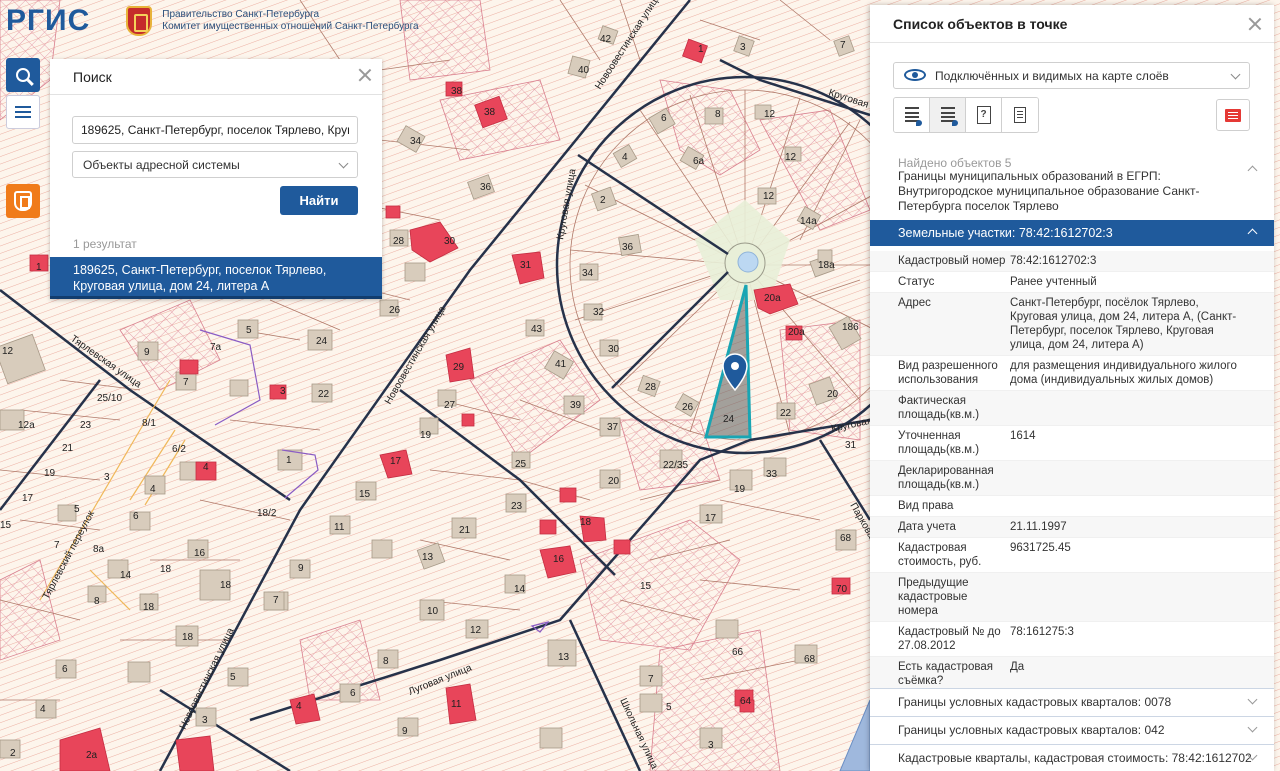 Image resolution: width=1280 pixels, height=771 pixels. I want to click on view-mode-toolbar: ?, so click(966, 115).